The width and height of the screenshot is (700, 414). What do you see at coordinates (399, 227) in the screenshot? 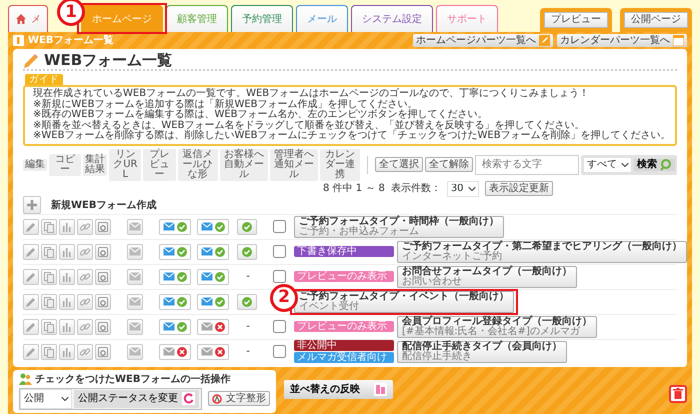
I see `form-name-button: ご予約フォームタイプ・時間枠（一般向け） ご予約・お申込みフォーム` at bounding box center [399, 227].